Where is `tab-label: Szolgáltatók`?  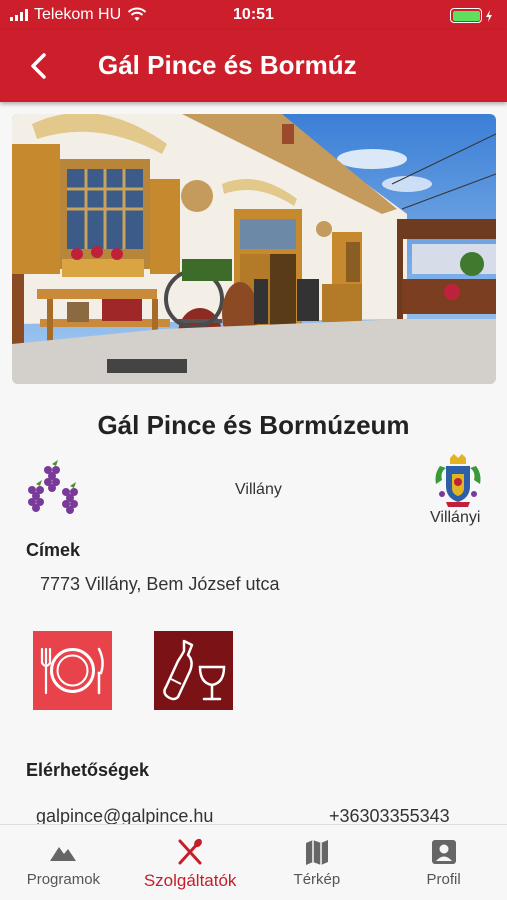 tab-label: Szolgáltatók is located at coordinates (190, 880).